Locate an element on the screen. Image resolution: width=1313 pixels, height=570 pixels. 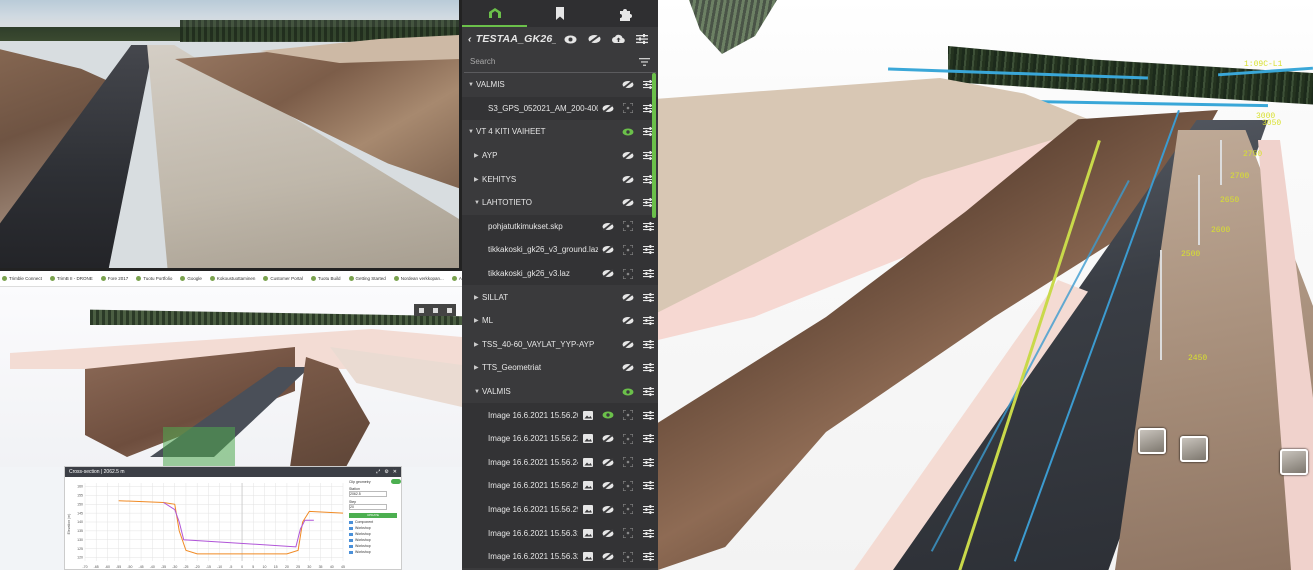
hide-all-icon is located at coordinates (594, 39).